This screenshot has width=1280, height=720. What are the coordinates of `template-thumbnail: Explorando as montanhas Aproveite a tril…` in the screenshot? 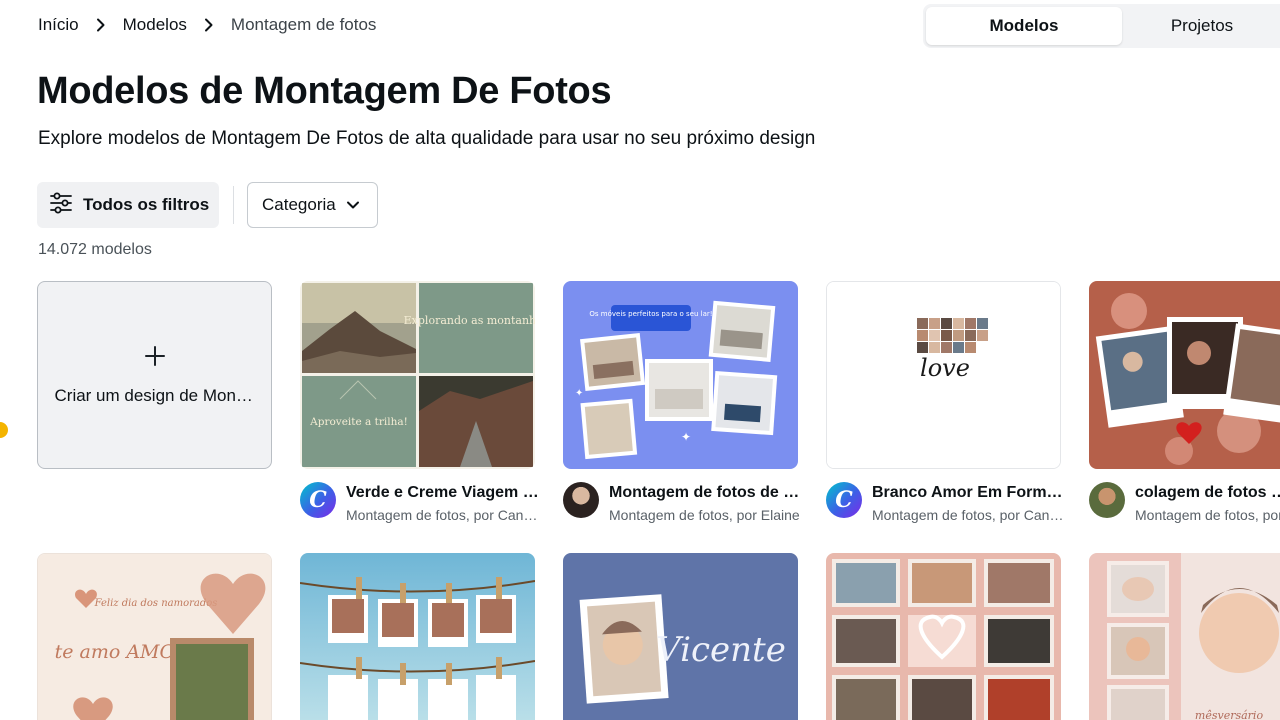 It's located at (417, 375).